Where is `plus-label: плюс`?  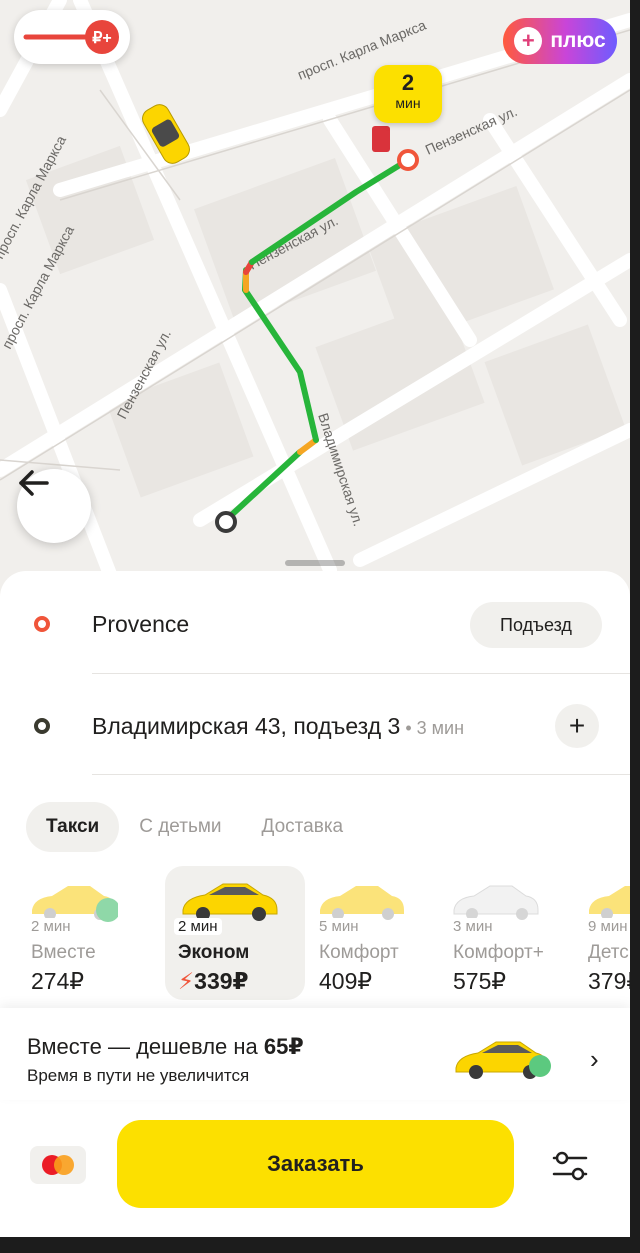
plus-label: плюс is located at coordinates (578, 40).